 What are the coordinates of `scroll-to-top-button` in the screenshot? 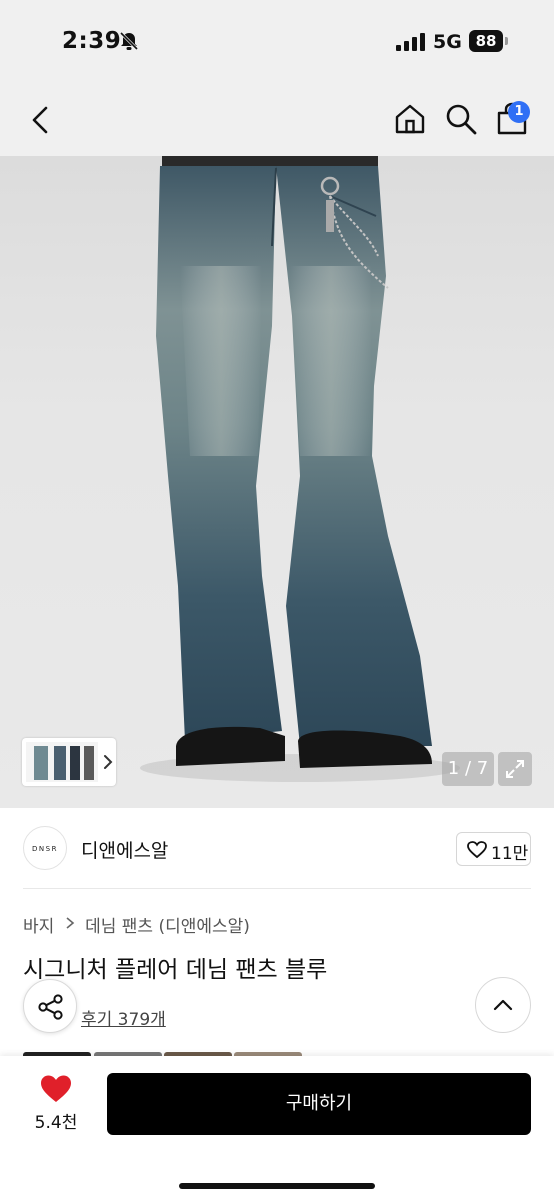 It's located at (503, 1005).